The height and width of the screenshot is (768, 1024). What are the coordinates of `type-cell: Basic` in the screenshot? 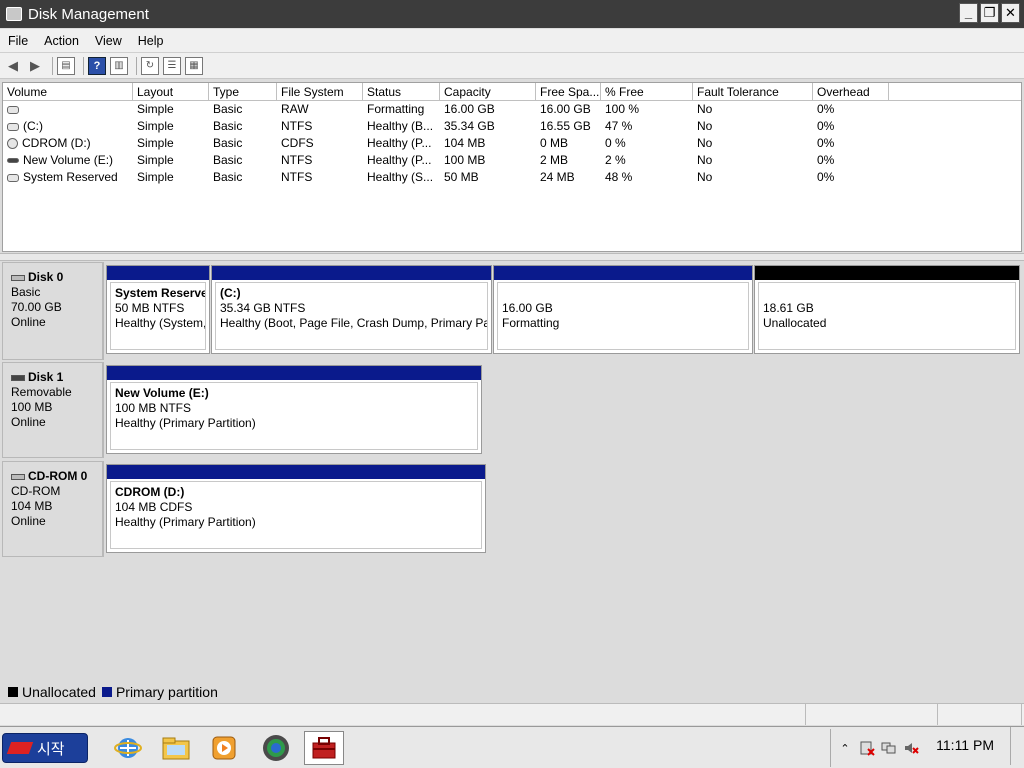 It's located at (228, 177).